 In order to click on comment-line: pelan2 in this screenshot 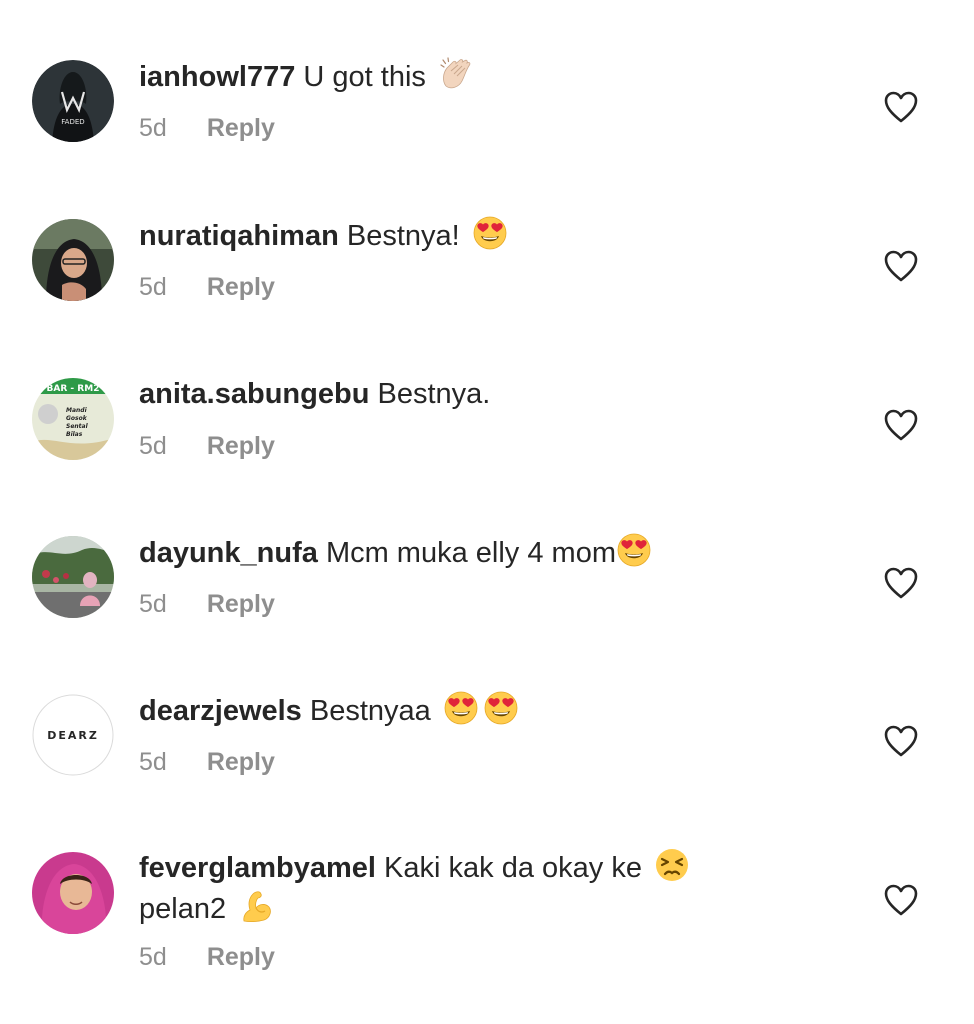, I will do `click(489, 908)`.